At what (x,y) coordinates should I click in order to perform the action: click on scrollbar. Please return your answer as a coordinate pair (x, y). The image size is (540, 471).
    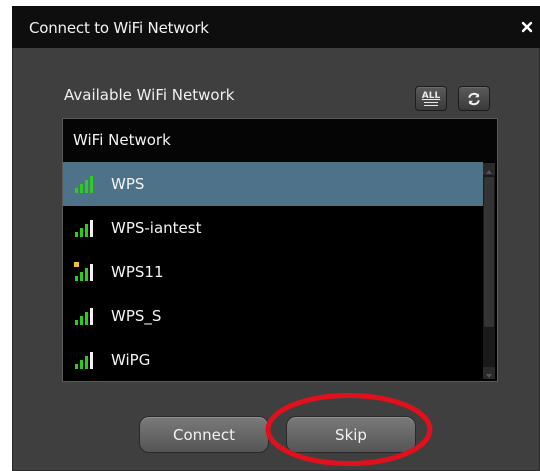
    Looking at the image, I should click on (489, 271).